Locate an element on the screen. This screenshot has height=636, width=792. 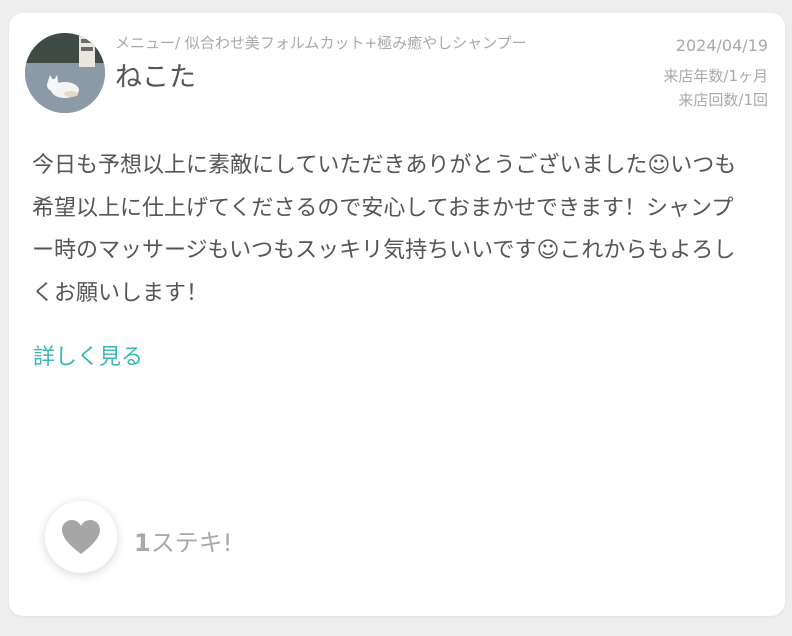
reviewer-name: ねこた is located at coordinates (155, 77).